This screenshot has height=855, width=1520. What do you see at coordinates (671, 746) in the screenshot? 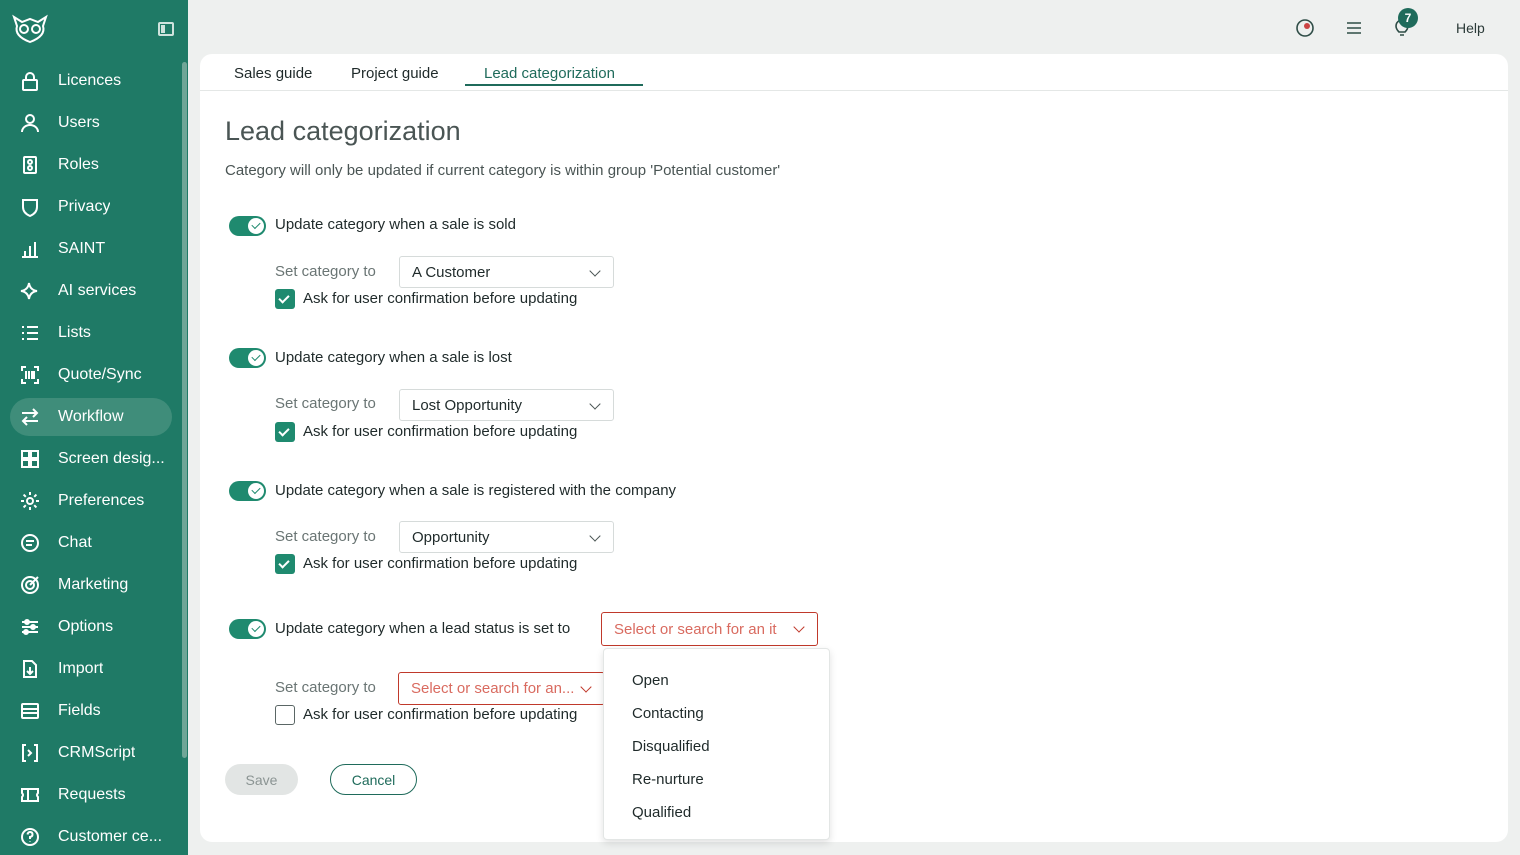
I see `dropdown-option-disqualified: Disqualified` at bounding box center [671, 746].